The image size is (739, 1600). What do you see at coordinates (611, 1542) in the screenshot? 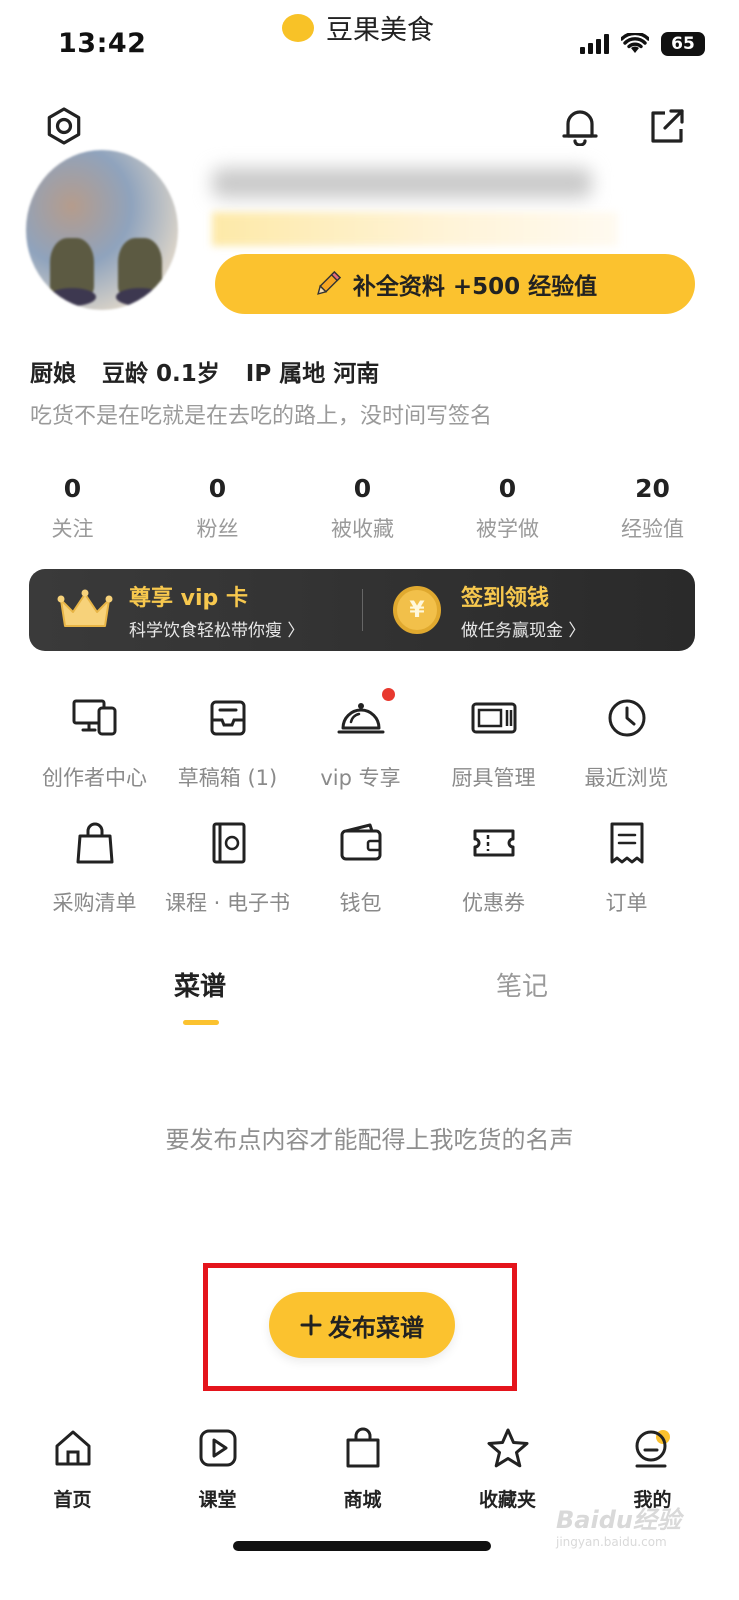
I see `watermark-url: jingyan.baidu.com` at bounding box center [611, 1542].